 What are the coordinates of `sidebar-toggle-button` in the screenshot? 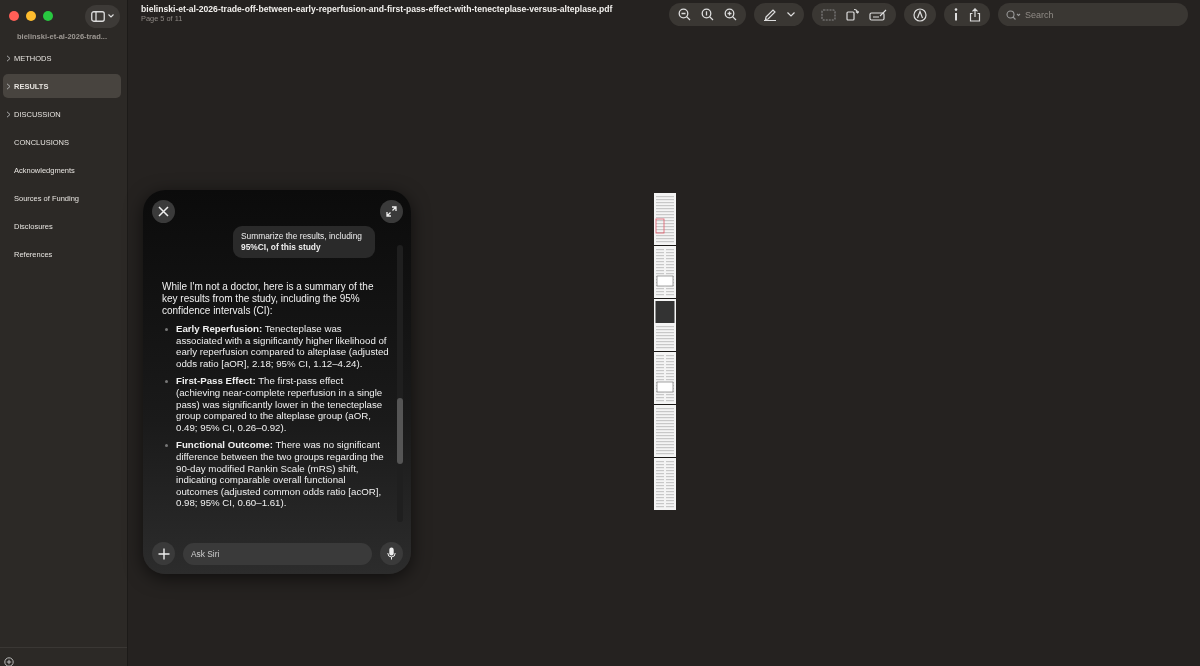 It's located at (102, 16).